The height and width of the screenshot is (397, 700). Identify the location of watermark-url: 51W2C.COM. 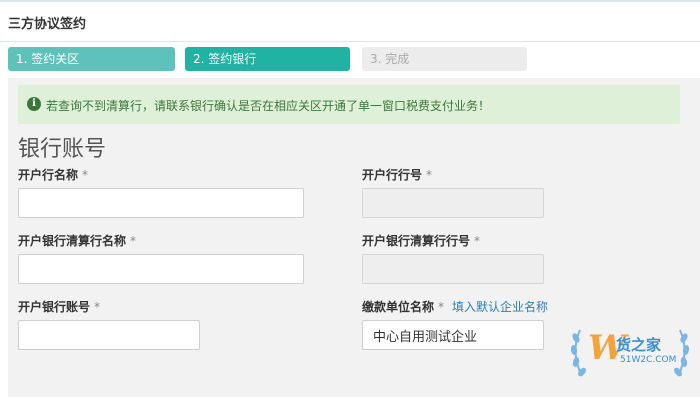
(648, 360).